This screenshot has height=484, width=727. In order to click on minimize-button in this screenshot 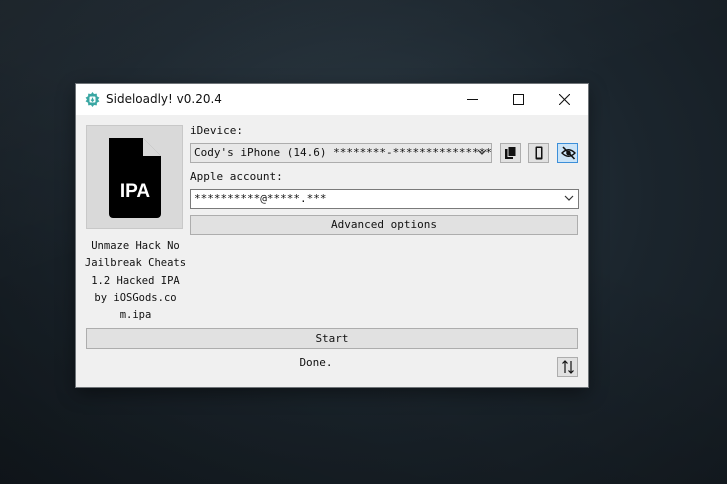, I will do `click(473, 99)`.